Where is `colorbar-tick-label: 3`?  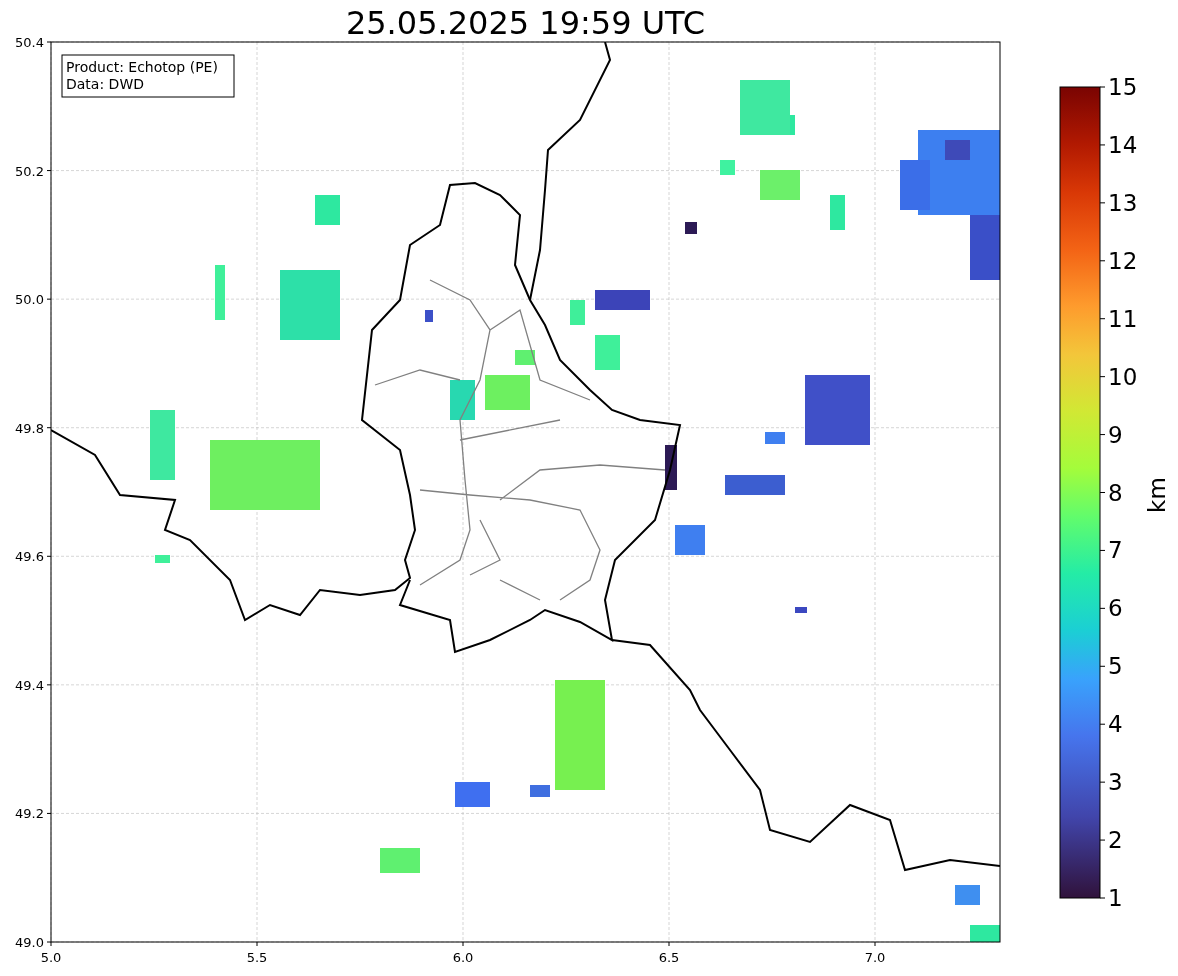
colorbar-tick-label: 3 is located at coordinates (1115, 782).